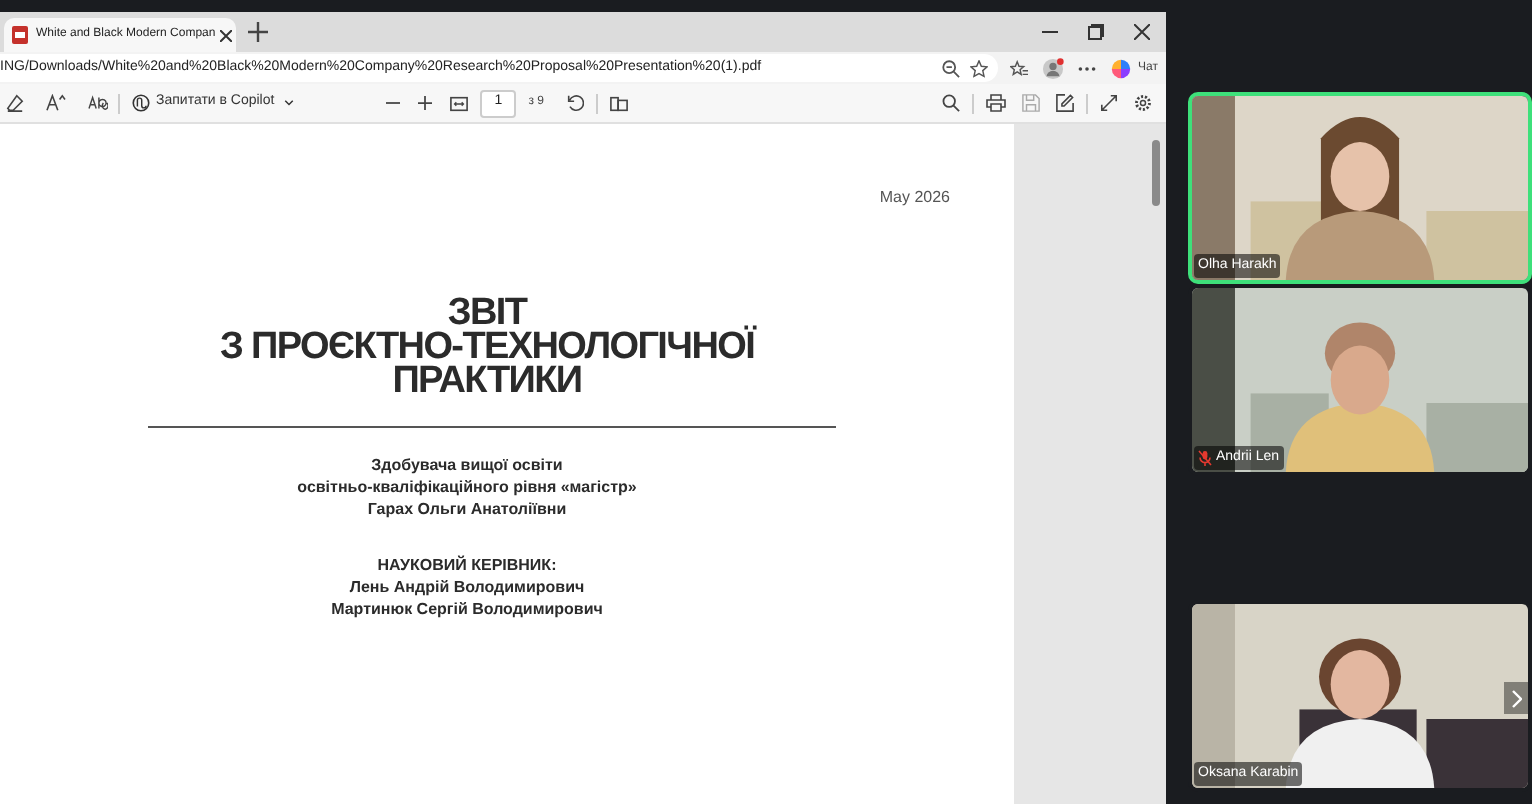  Describe the element at coordinates (467, 565) in the screenshot. I see `supervisor-line: НАУКОВИЙ КЕРІВНИК:` at that location.